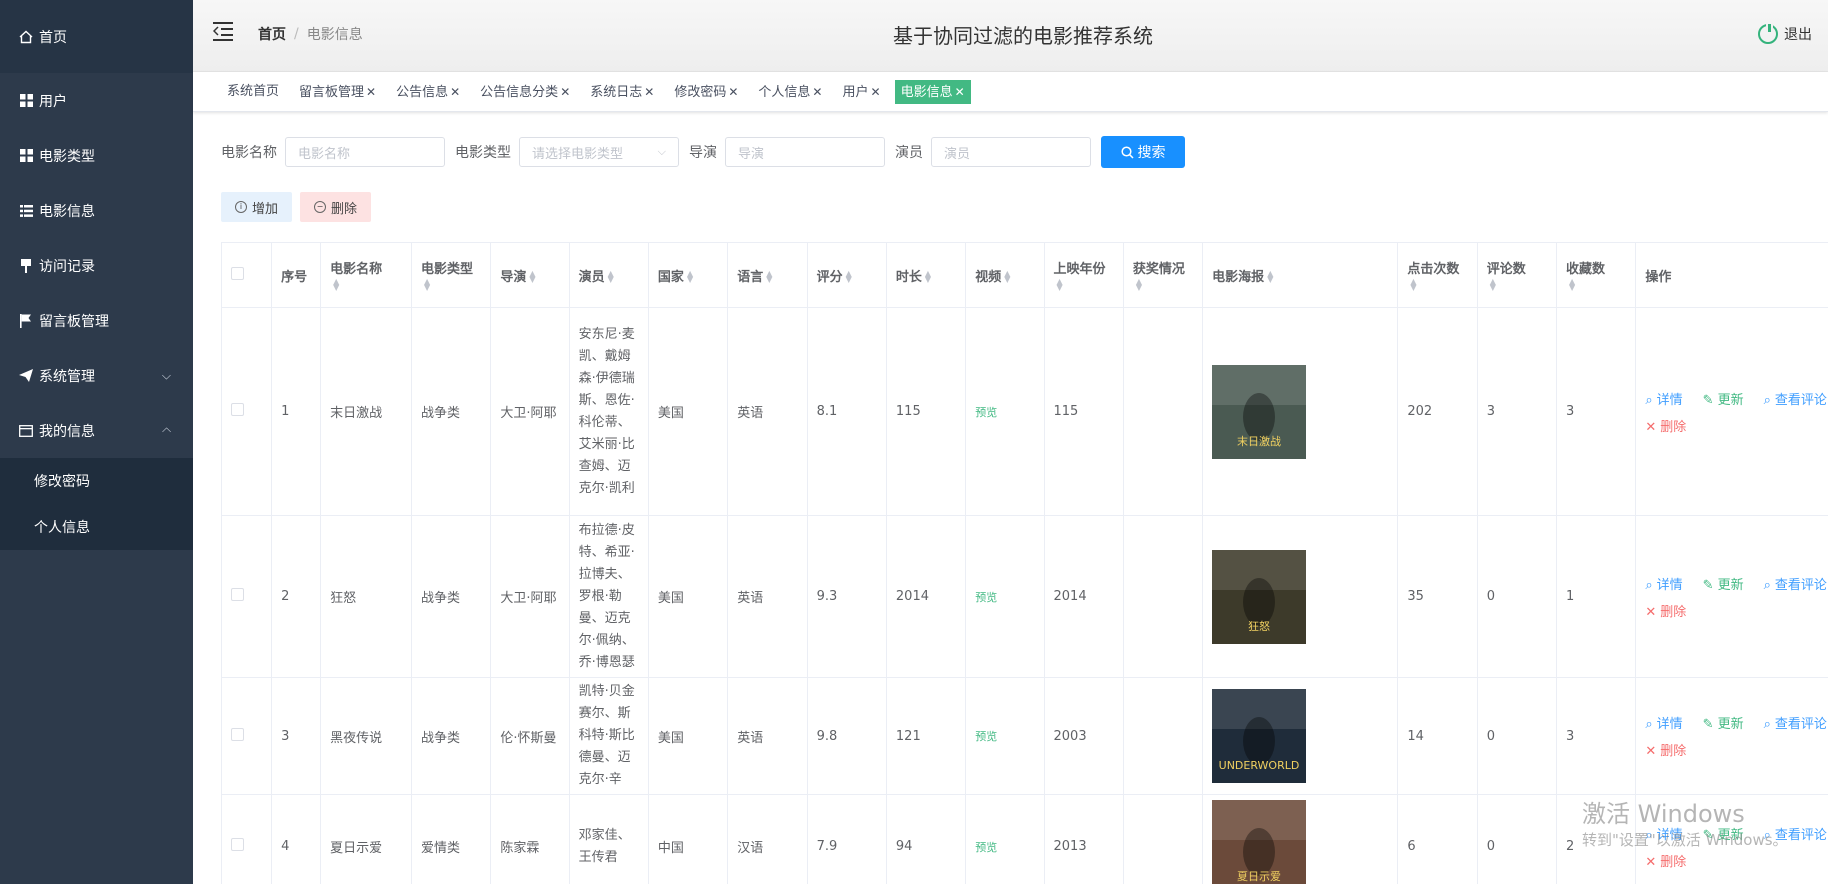 This screenshot has width=1828, height=884. What do you see at coordinates (223, 31) in the screenshot?
I see `menu-toggle-icon` at bounding box center [223, 31].